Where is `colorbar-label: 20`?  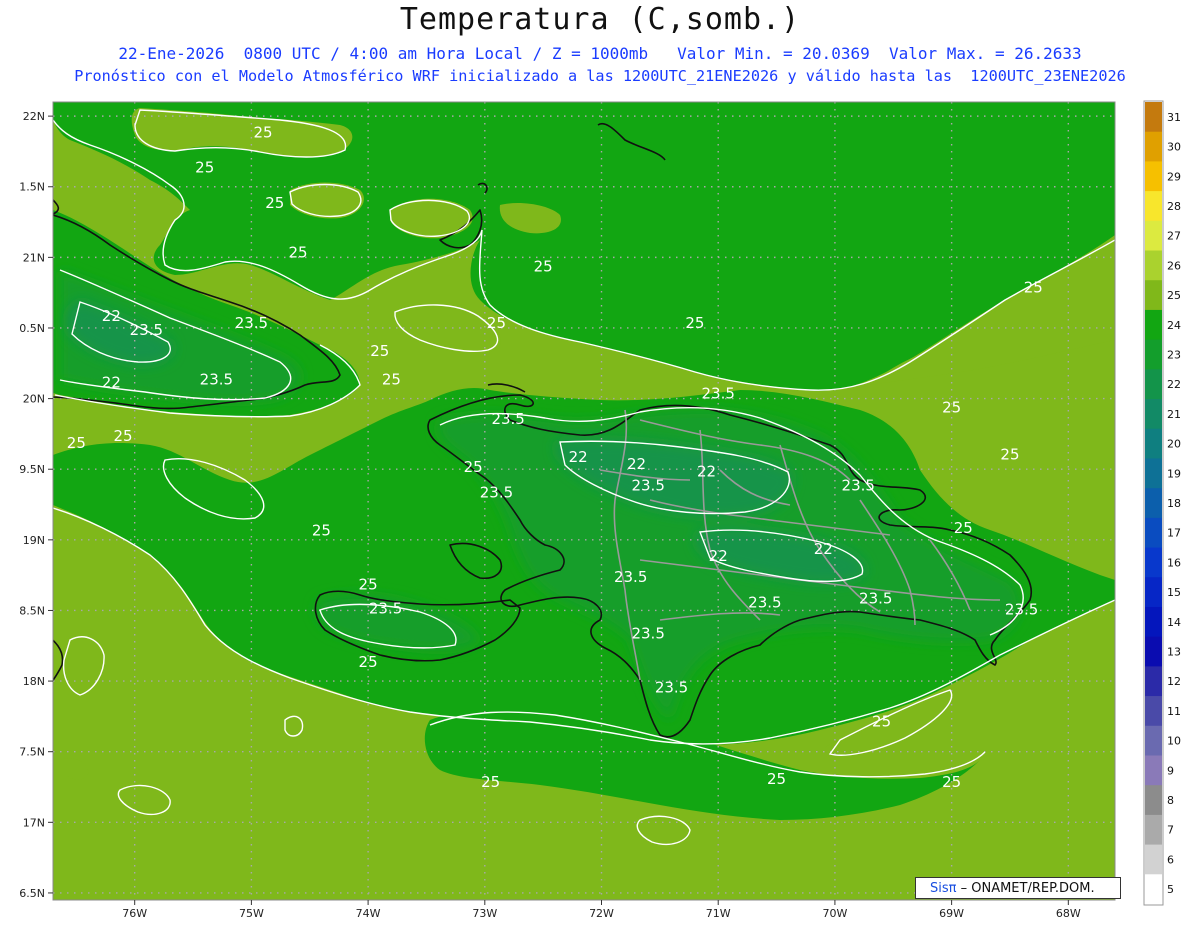
colorbar-label: 20 is located at coordinates (1174, 444).